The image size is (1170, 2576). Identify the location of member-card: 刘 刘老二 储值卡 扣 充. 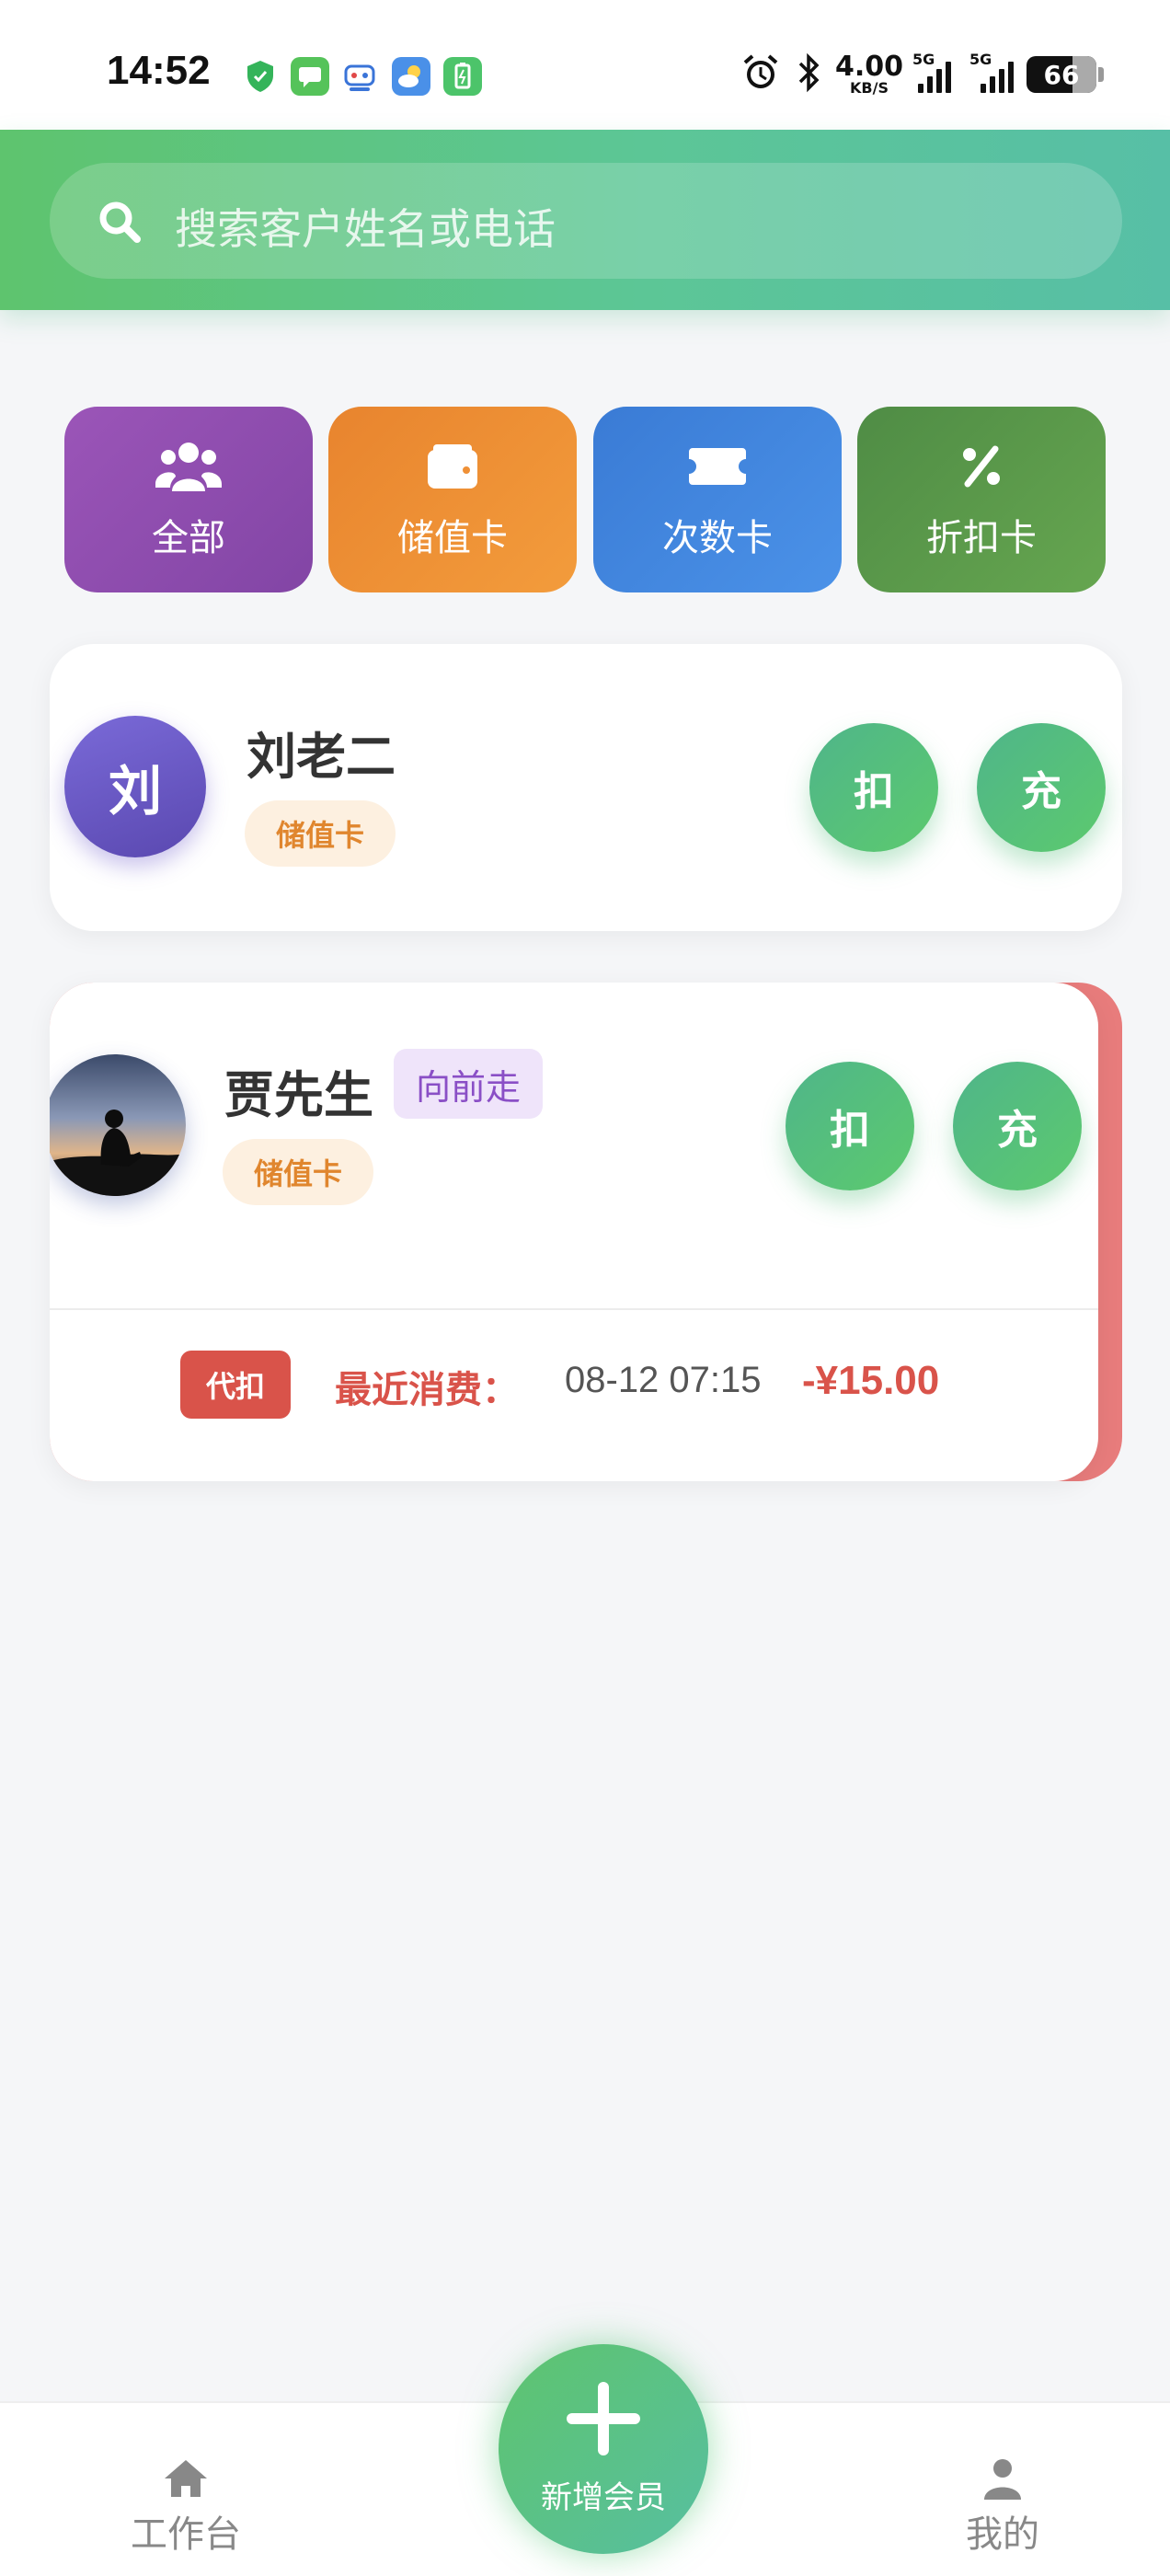
(586, 787).